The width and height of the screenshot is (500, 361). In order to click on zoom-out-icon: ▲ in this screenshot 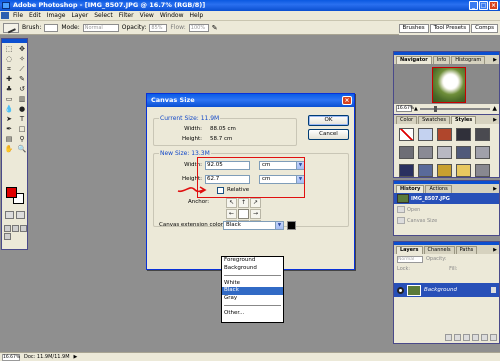, I will do `click(416, 109)`.